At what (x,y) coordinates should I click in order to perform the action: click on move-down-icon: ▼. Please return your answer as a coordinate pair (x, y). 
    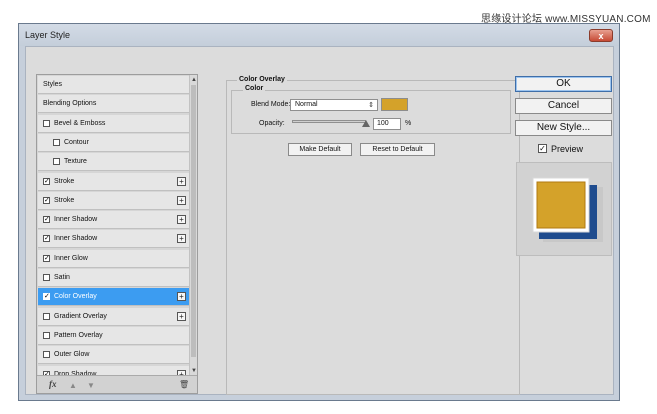
    Looking at the image, I should click on (91, 385).